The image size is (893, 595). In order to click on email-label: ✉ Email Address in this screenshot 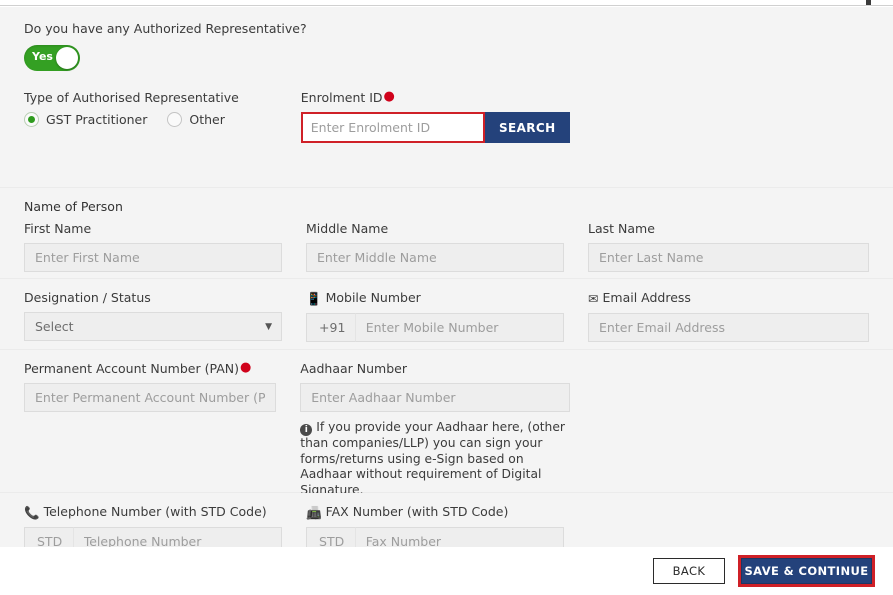, I will do `click(728, 298)`.